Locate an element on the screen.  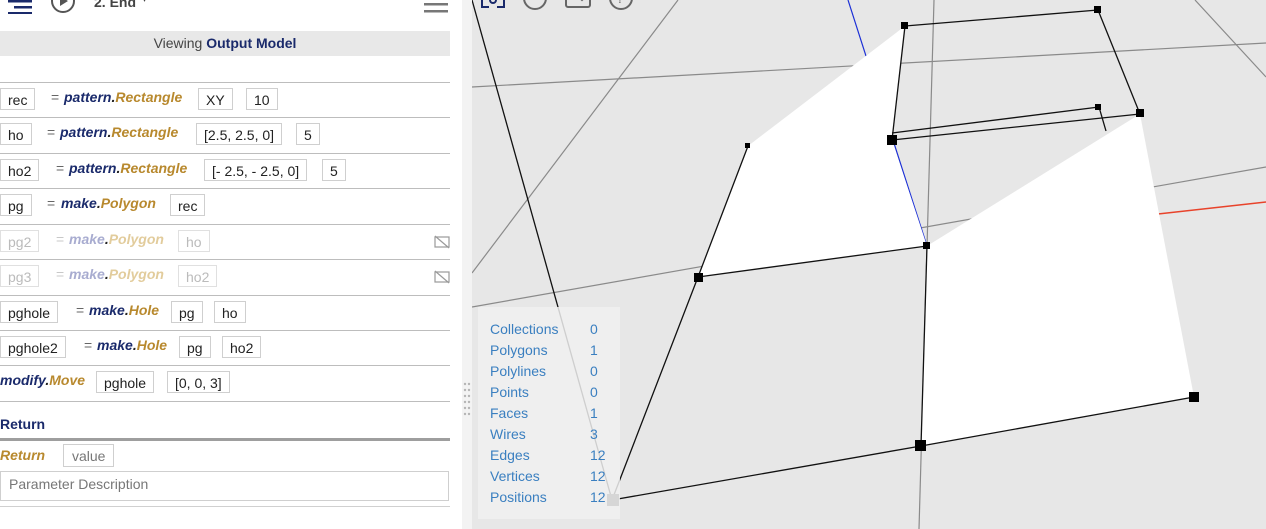
return-value-input: value is located at coordinates (89, 455).